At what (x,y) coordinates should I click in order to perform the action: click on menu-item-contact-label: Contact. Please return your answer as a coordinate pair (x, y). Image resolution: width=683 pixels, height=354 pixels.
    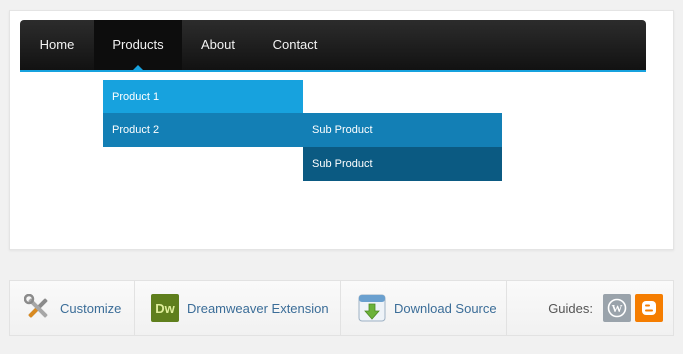
    Looking at the image, I should click on (295, 44).